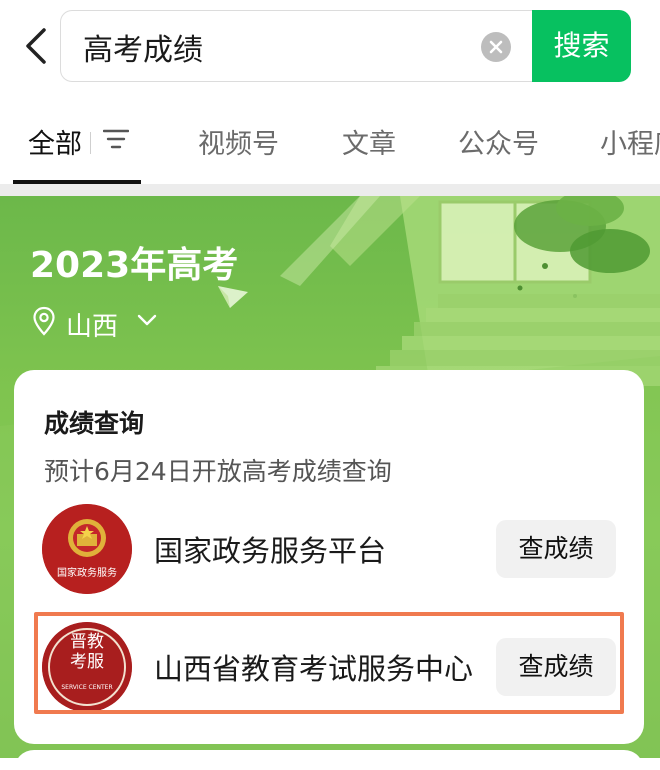 This screenshot has height=770, width=660. What do you see at coordinates (90, 143) in the screenshot?
I see `tab-separator` at bounding box center [90, 143].